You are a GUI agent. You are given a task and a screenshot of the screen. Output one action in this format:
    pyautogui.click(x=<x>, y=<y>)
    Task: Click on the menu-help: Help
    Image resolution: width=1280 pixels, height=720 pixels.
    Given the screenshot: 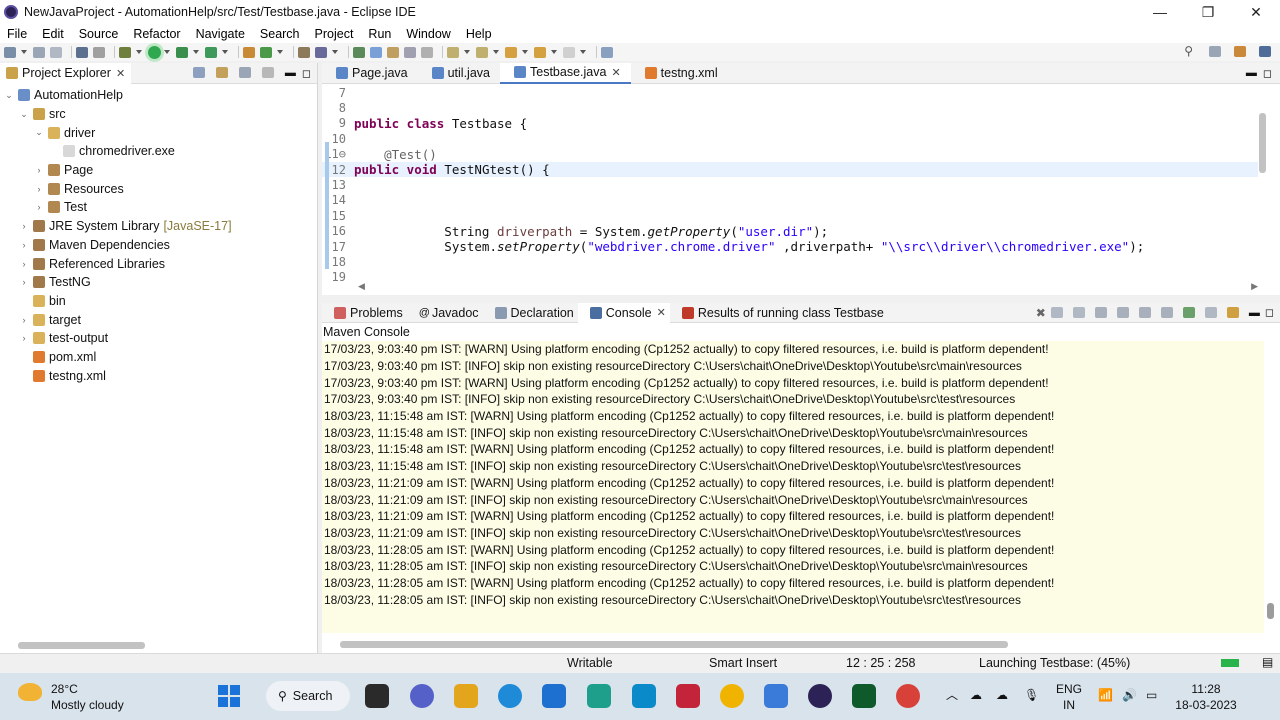 What is the action you would take?
    pyautogui.click(x=479, y=34)
    